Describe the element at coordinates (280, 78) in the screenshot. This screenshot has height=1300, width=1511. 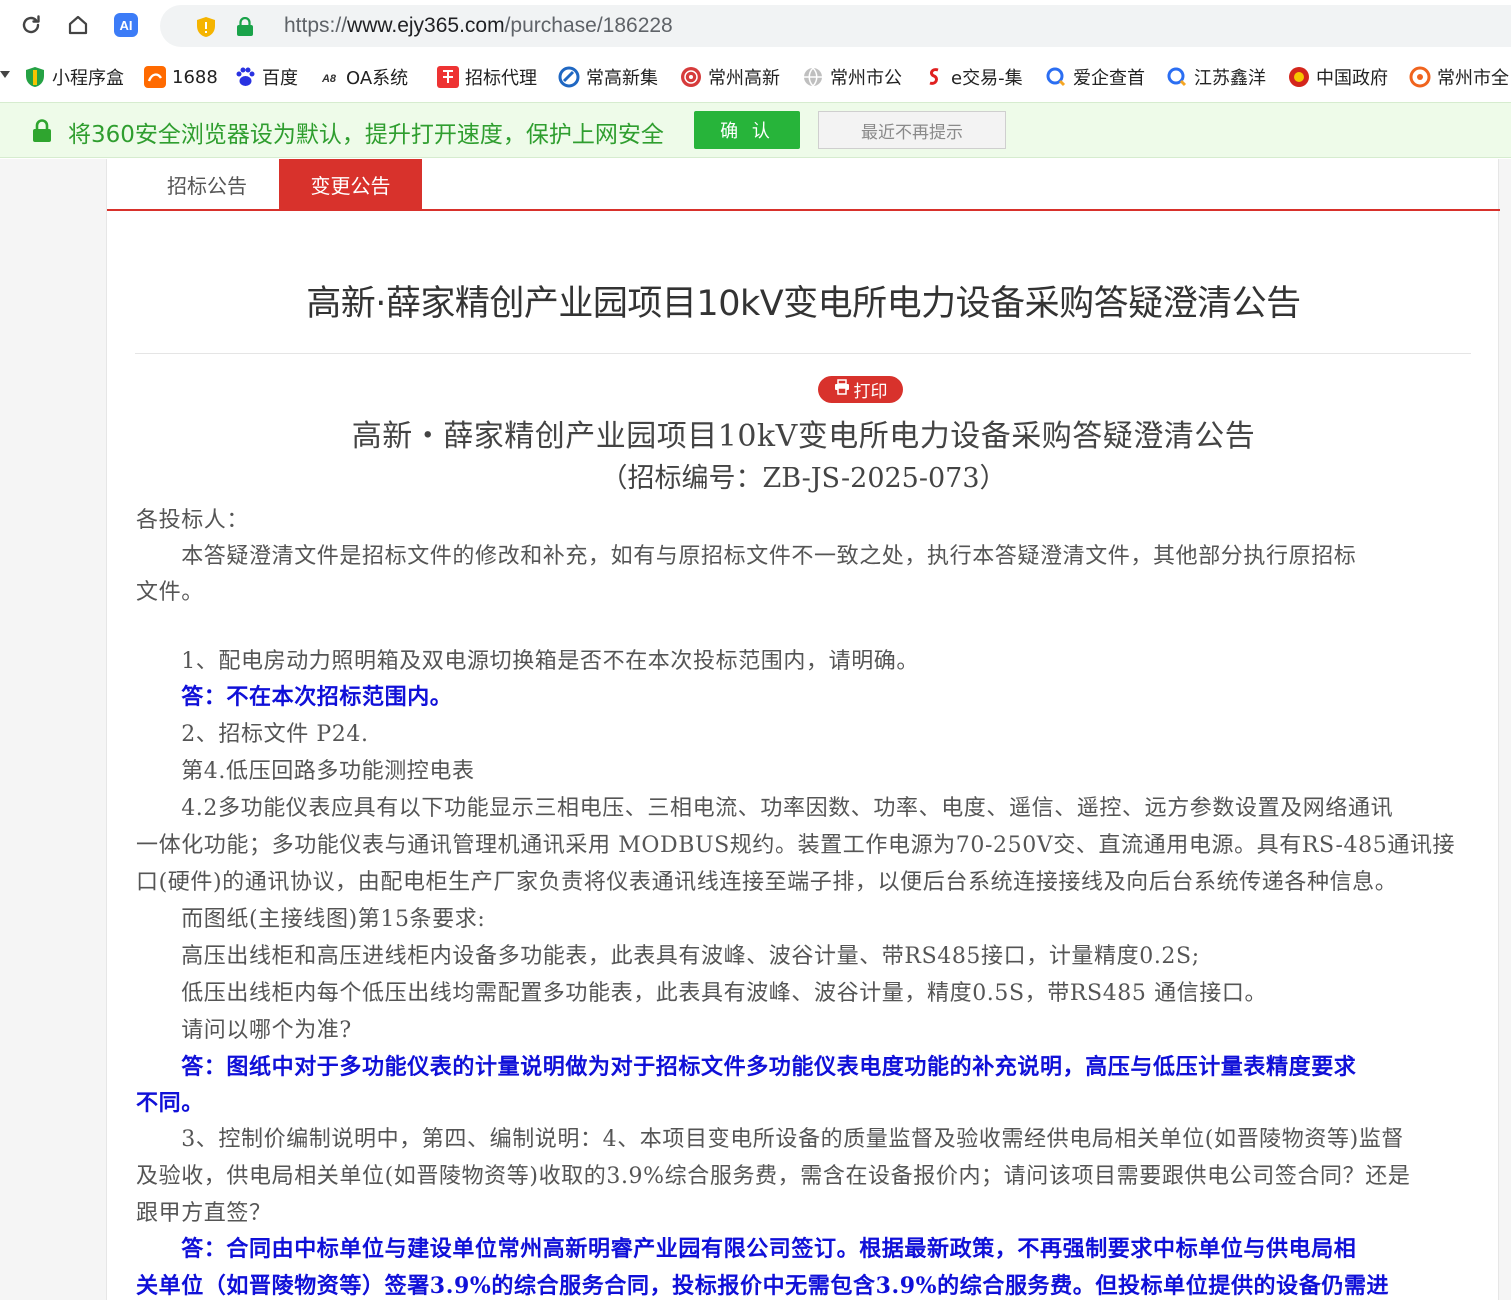
I see `bookmark-label: 百度` at that location.